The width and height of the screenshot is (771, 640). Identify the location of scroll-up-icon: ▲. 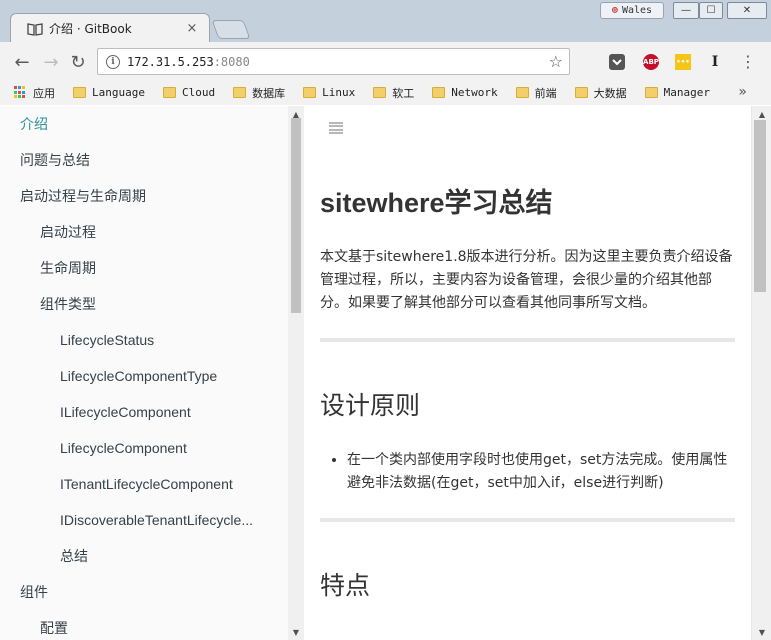
(762, 114).